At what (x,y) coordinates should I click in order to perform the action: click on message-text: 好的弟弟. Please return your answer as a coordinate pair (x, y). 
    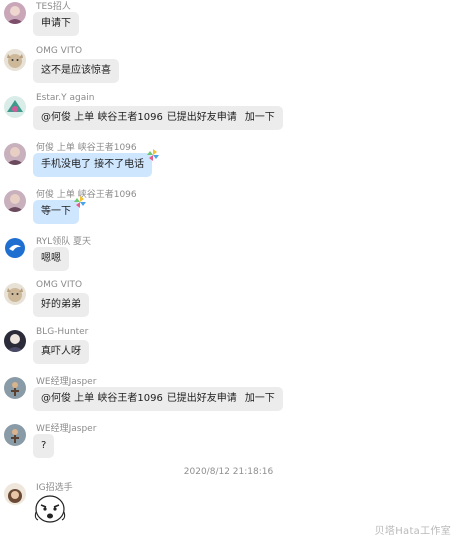
    Looking at the image, I should click on (61, 304).